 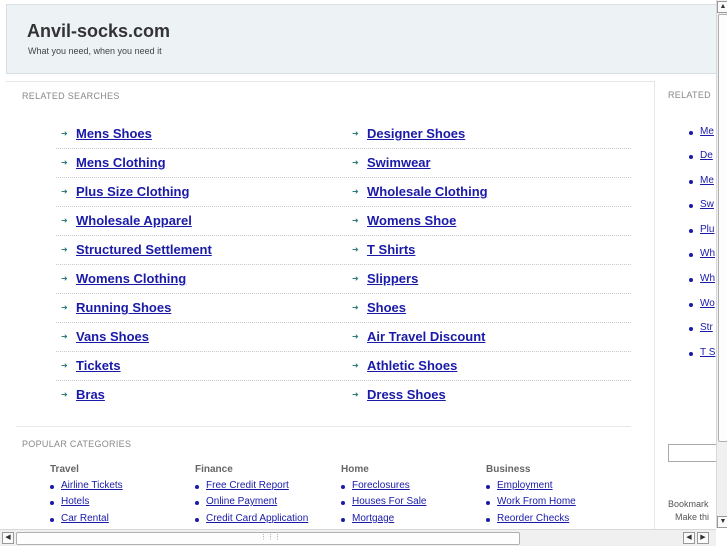 What do you see at coordinates (707, 229) in the screenshot?
I see `sidebar-link: Plu` at bounding box center [707, 229].